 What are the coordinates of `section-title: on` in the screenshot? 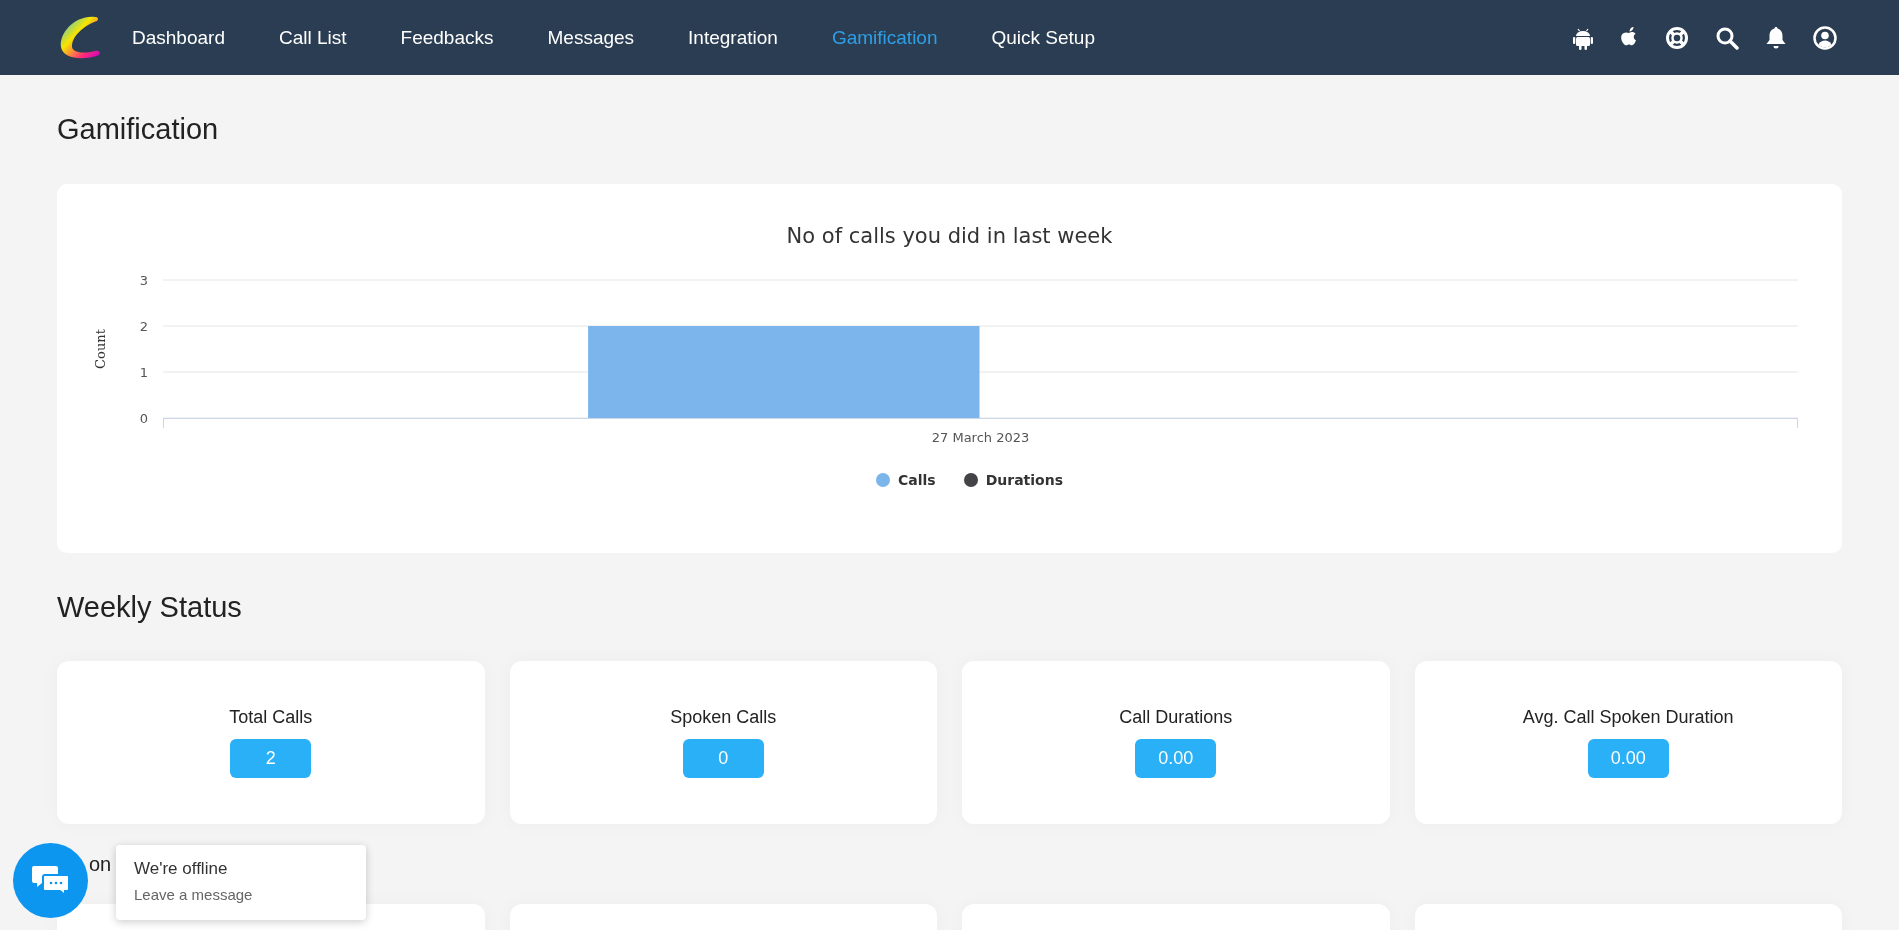 It's located at (100, 864).